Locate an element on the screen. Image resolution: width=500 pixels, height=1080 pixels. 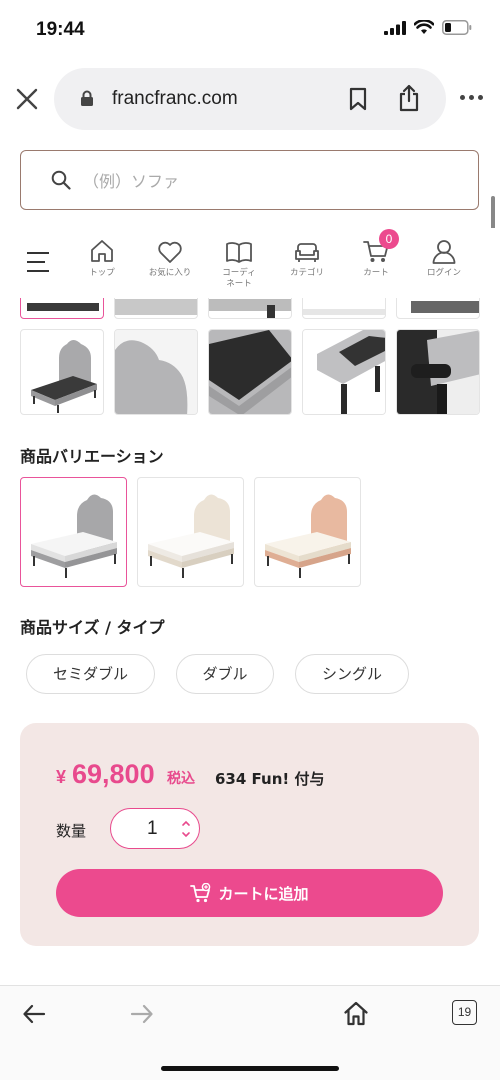
search-icon is located at coordinates (61, 180).